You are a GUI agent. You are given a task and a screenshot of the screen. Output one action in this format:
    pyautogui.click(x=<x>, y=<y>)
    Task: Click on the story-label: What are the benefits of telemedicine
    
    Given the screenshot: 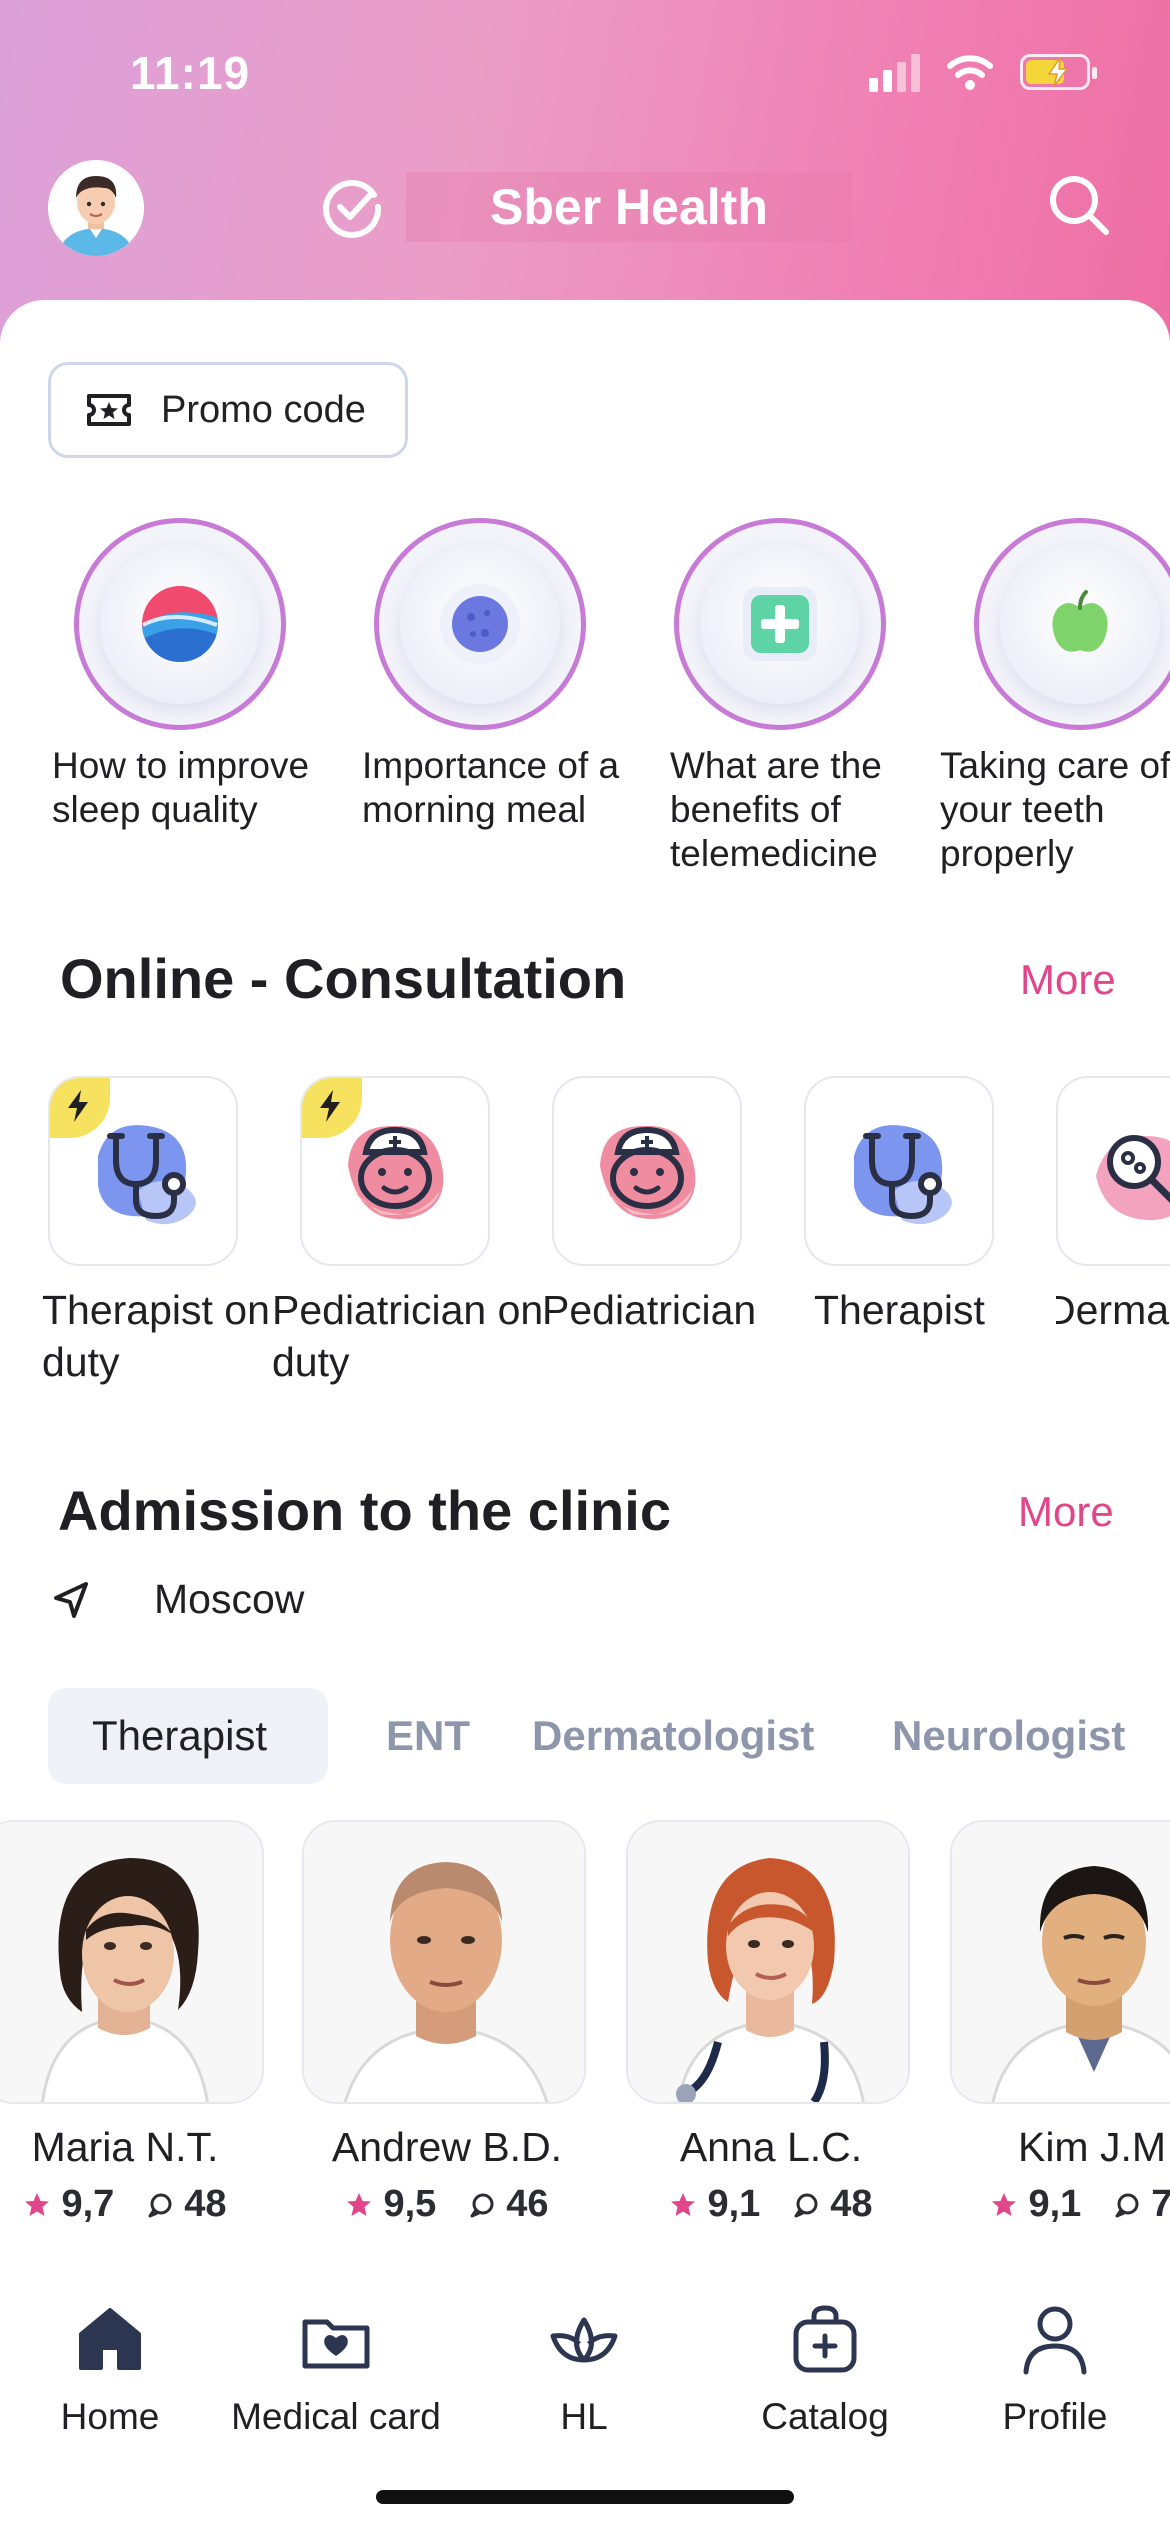 What is the action you would take?
    pyautogui.click(x=776, y=809)
    